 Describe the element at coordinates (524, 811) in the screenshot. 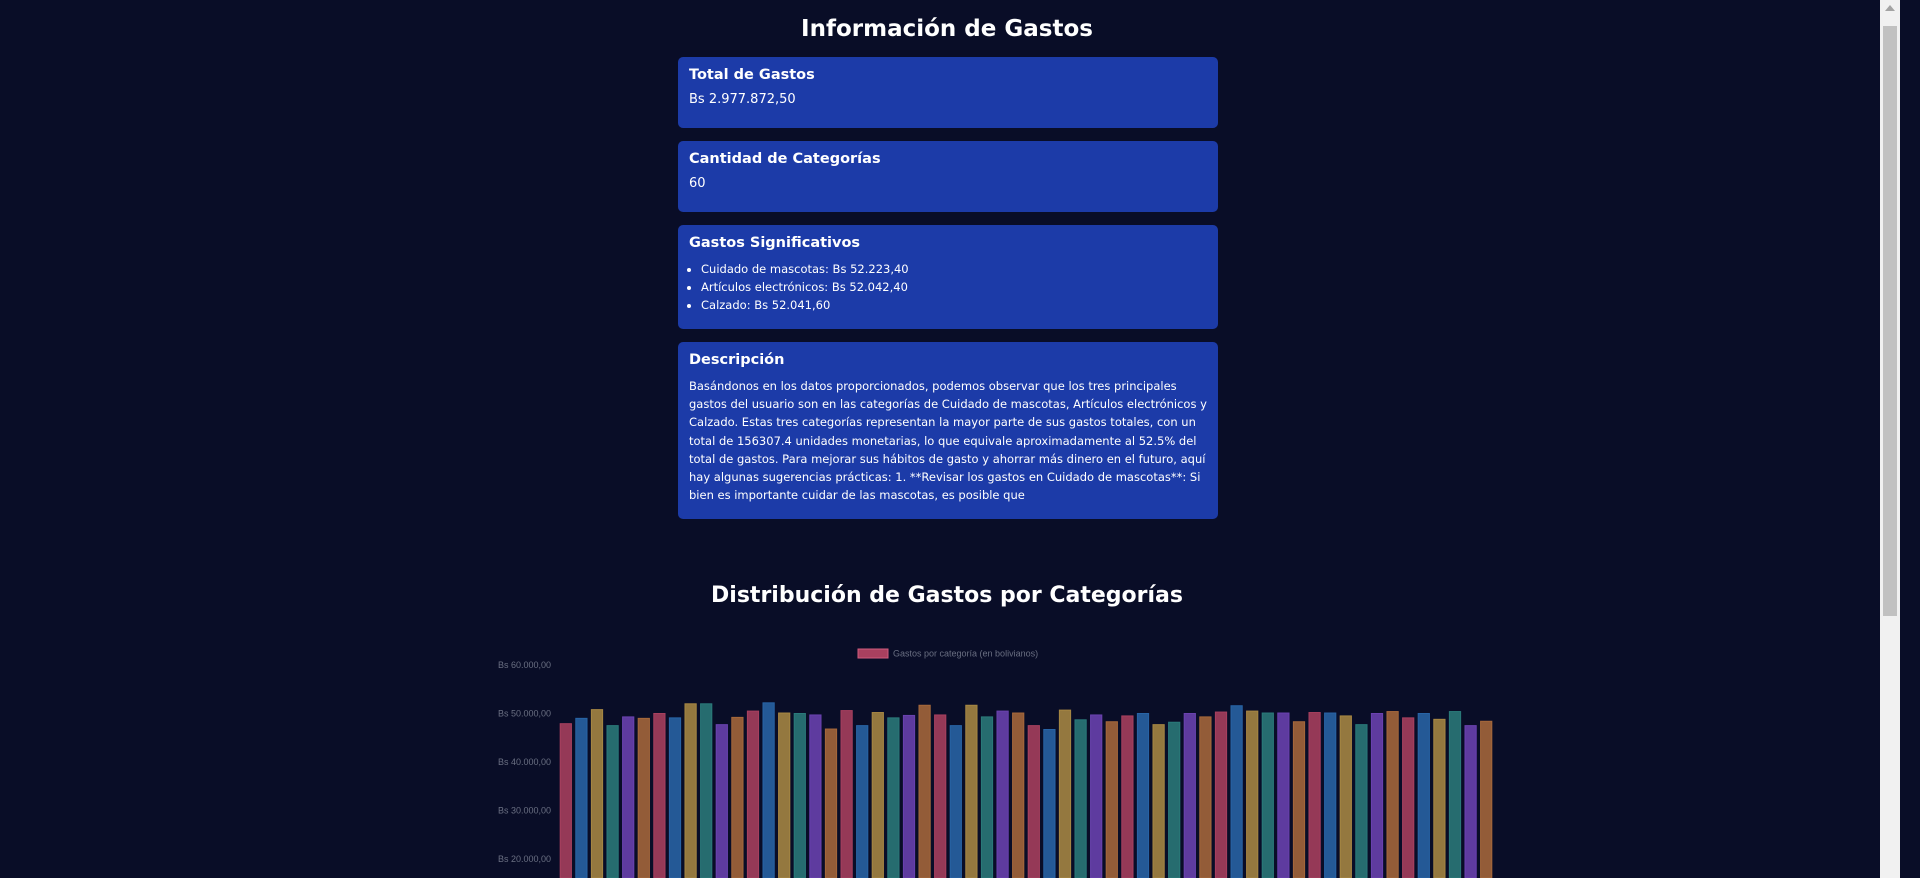

I see `y-tick-label: Bs 30.000,00` at that location.